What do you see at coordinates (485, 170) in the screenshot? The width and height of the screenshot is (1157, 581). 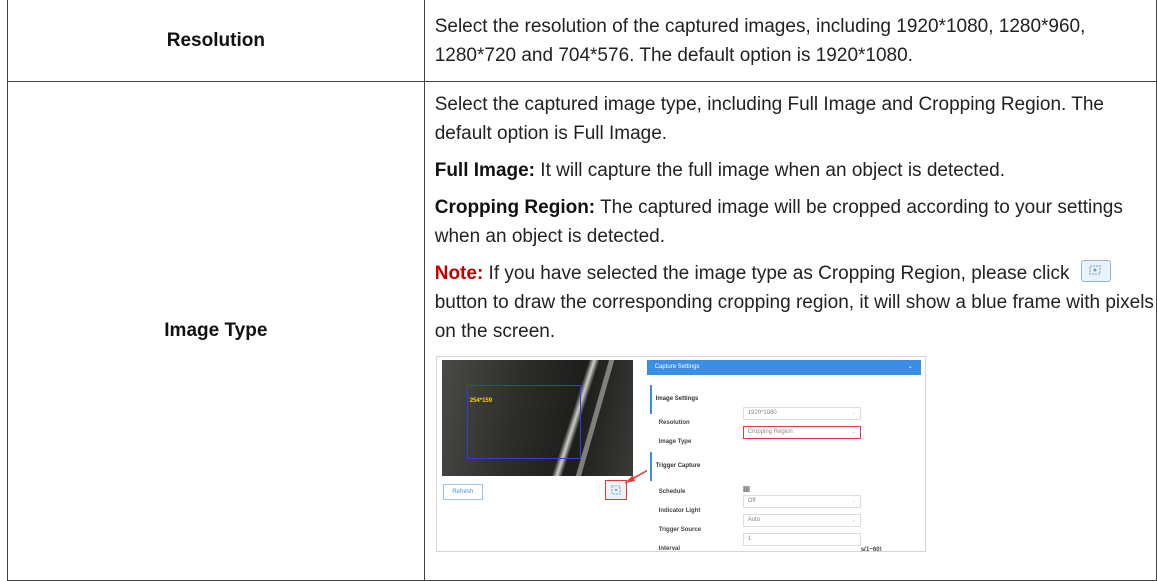 I see `full-image-term: Full Image:` at bounding box center [485, 170].